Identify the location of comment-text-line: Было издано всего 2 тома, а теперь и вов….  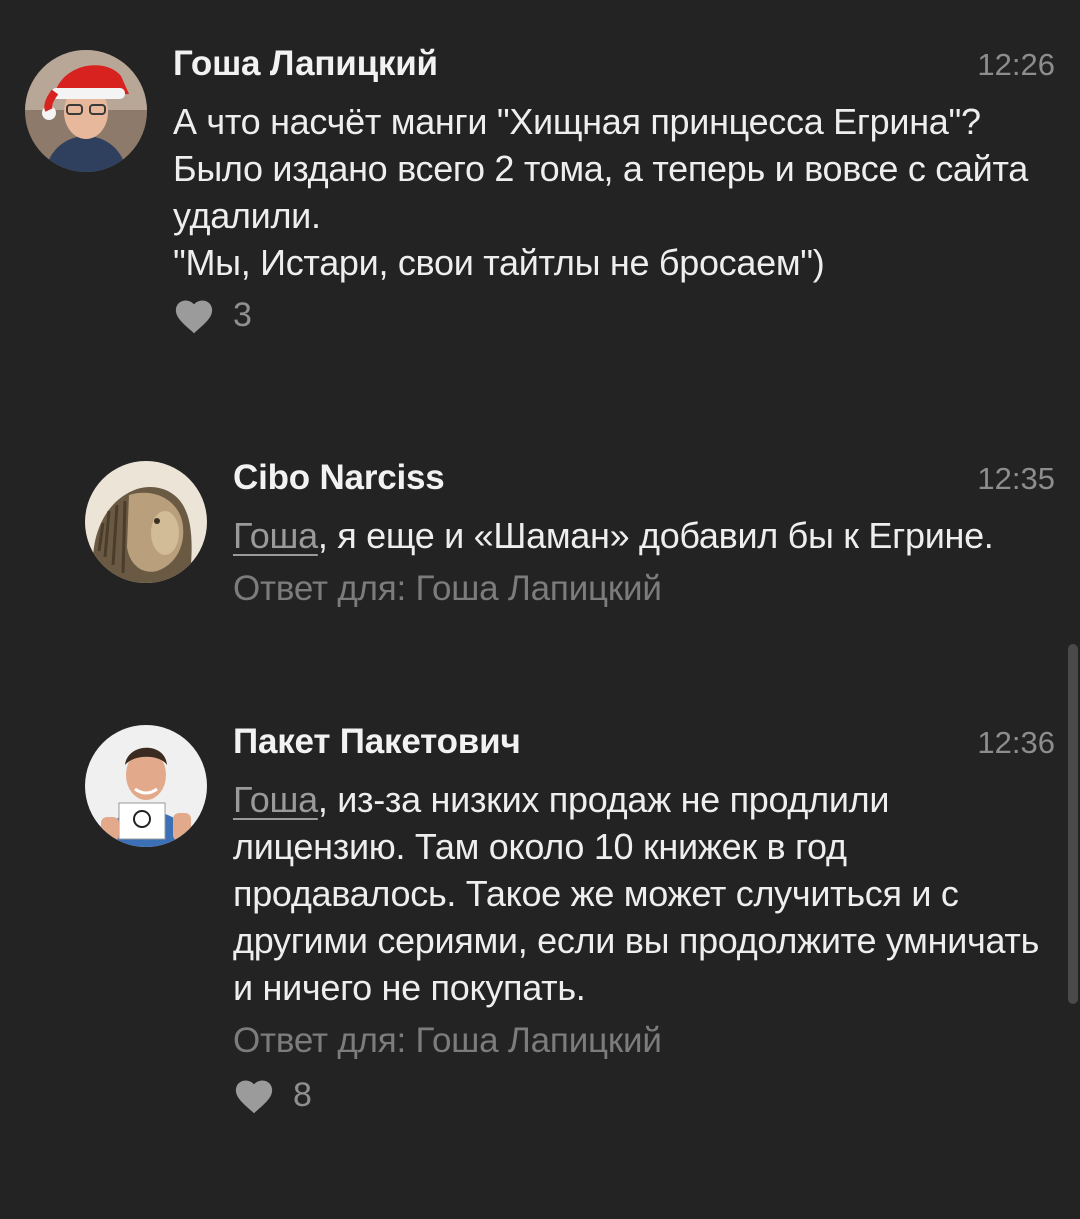
(600, 192).